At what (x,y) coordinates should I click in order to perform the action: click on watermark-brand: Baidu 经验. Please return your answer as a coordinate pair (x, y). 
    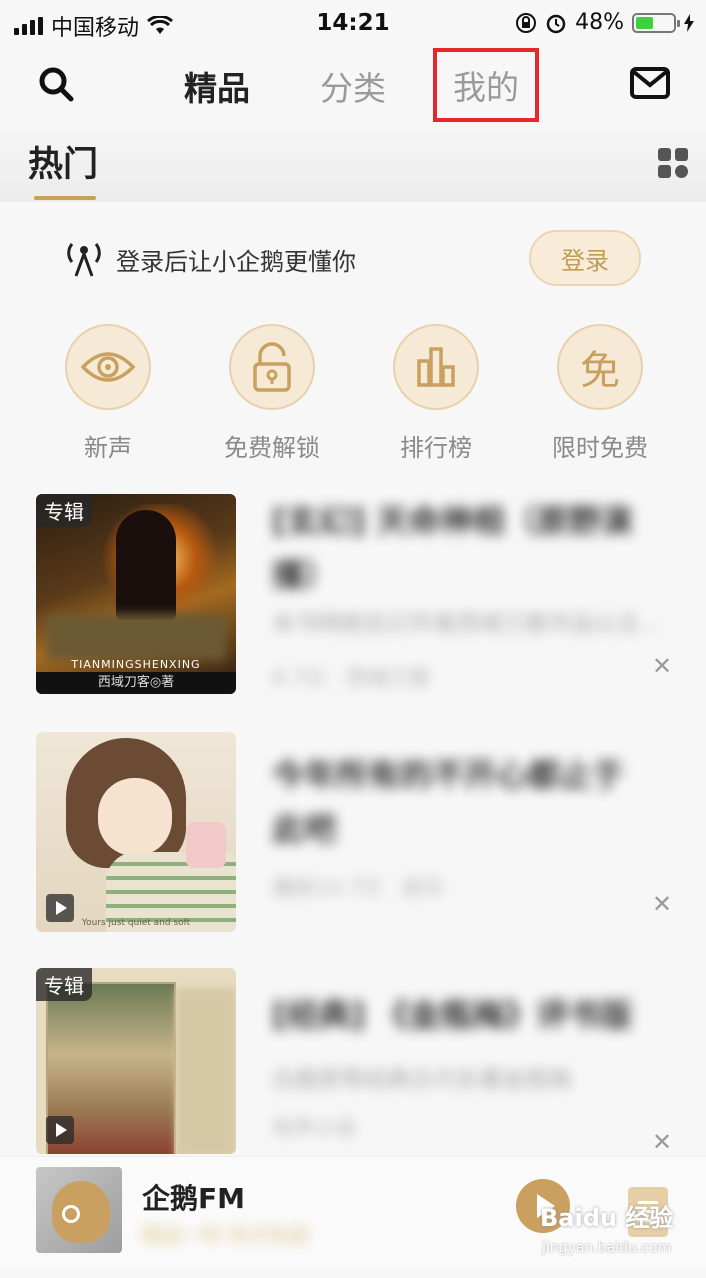
    Looking at the image, I should click on (607, 1218).